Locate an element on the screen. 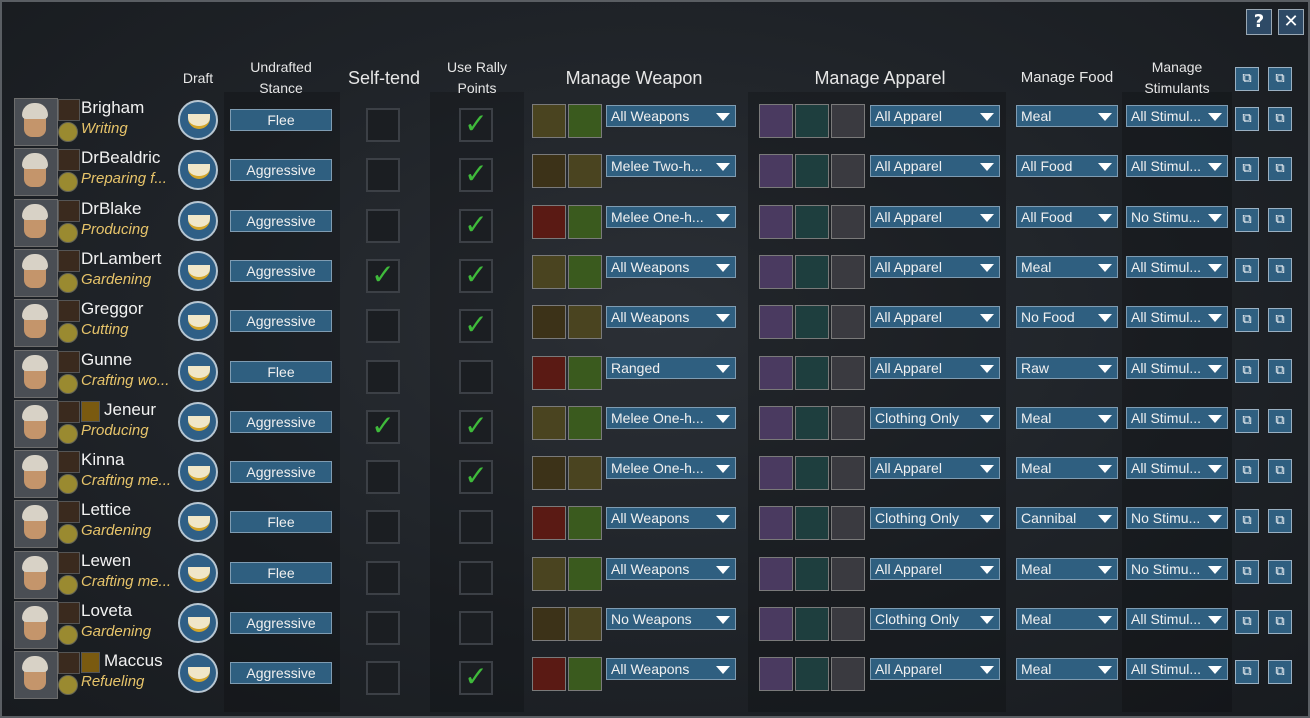 The height and width of the screenshot is (718, 1310). stance-button: Flee is located at coordinates (281, 371).